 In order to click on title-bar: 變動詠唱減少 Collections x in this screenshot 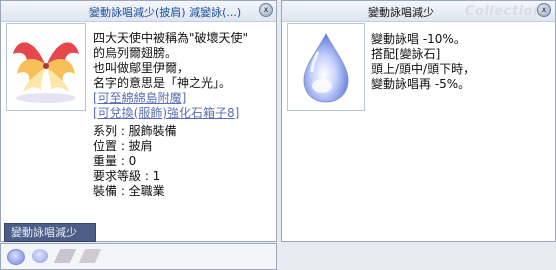, I will do `click(418, 11)`.